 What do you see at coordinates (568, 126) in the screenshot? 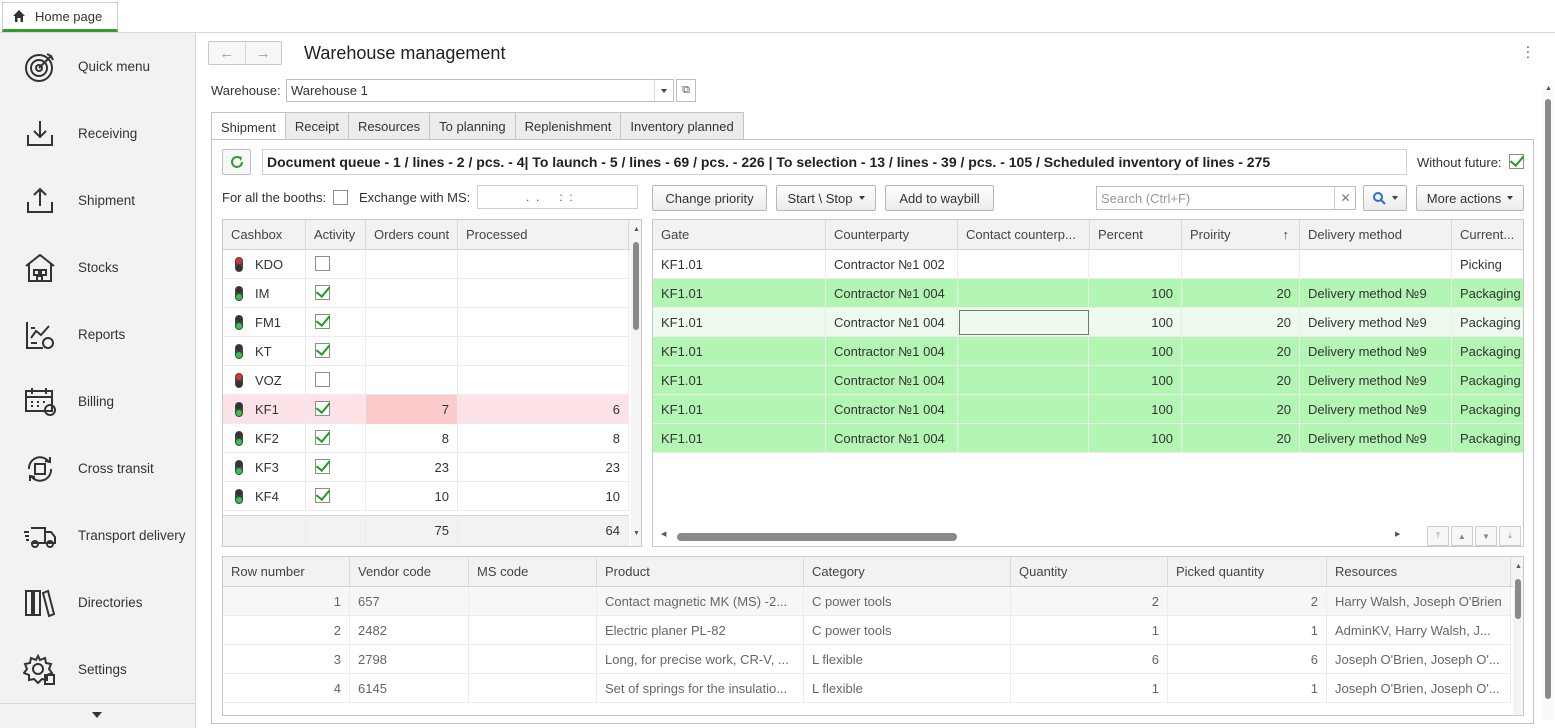
I see `tab-replenishment: Replenishment` at bounding box center [568, 126].